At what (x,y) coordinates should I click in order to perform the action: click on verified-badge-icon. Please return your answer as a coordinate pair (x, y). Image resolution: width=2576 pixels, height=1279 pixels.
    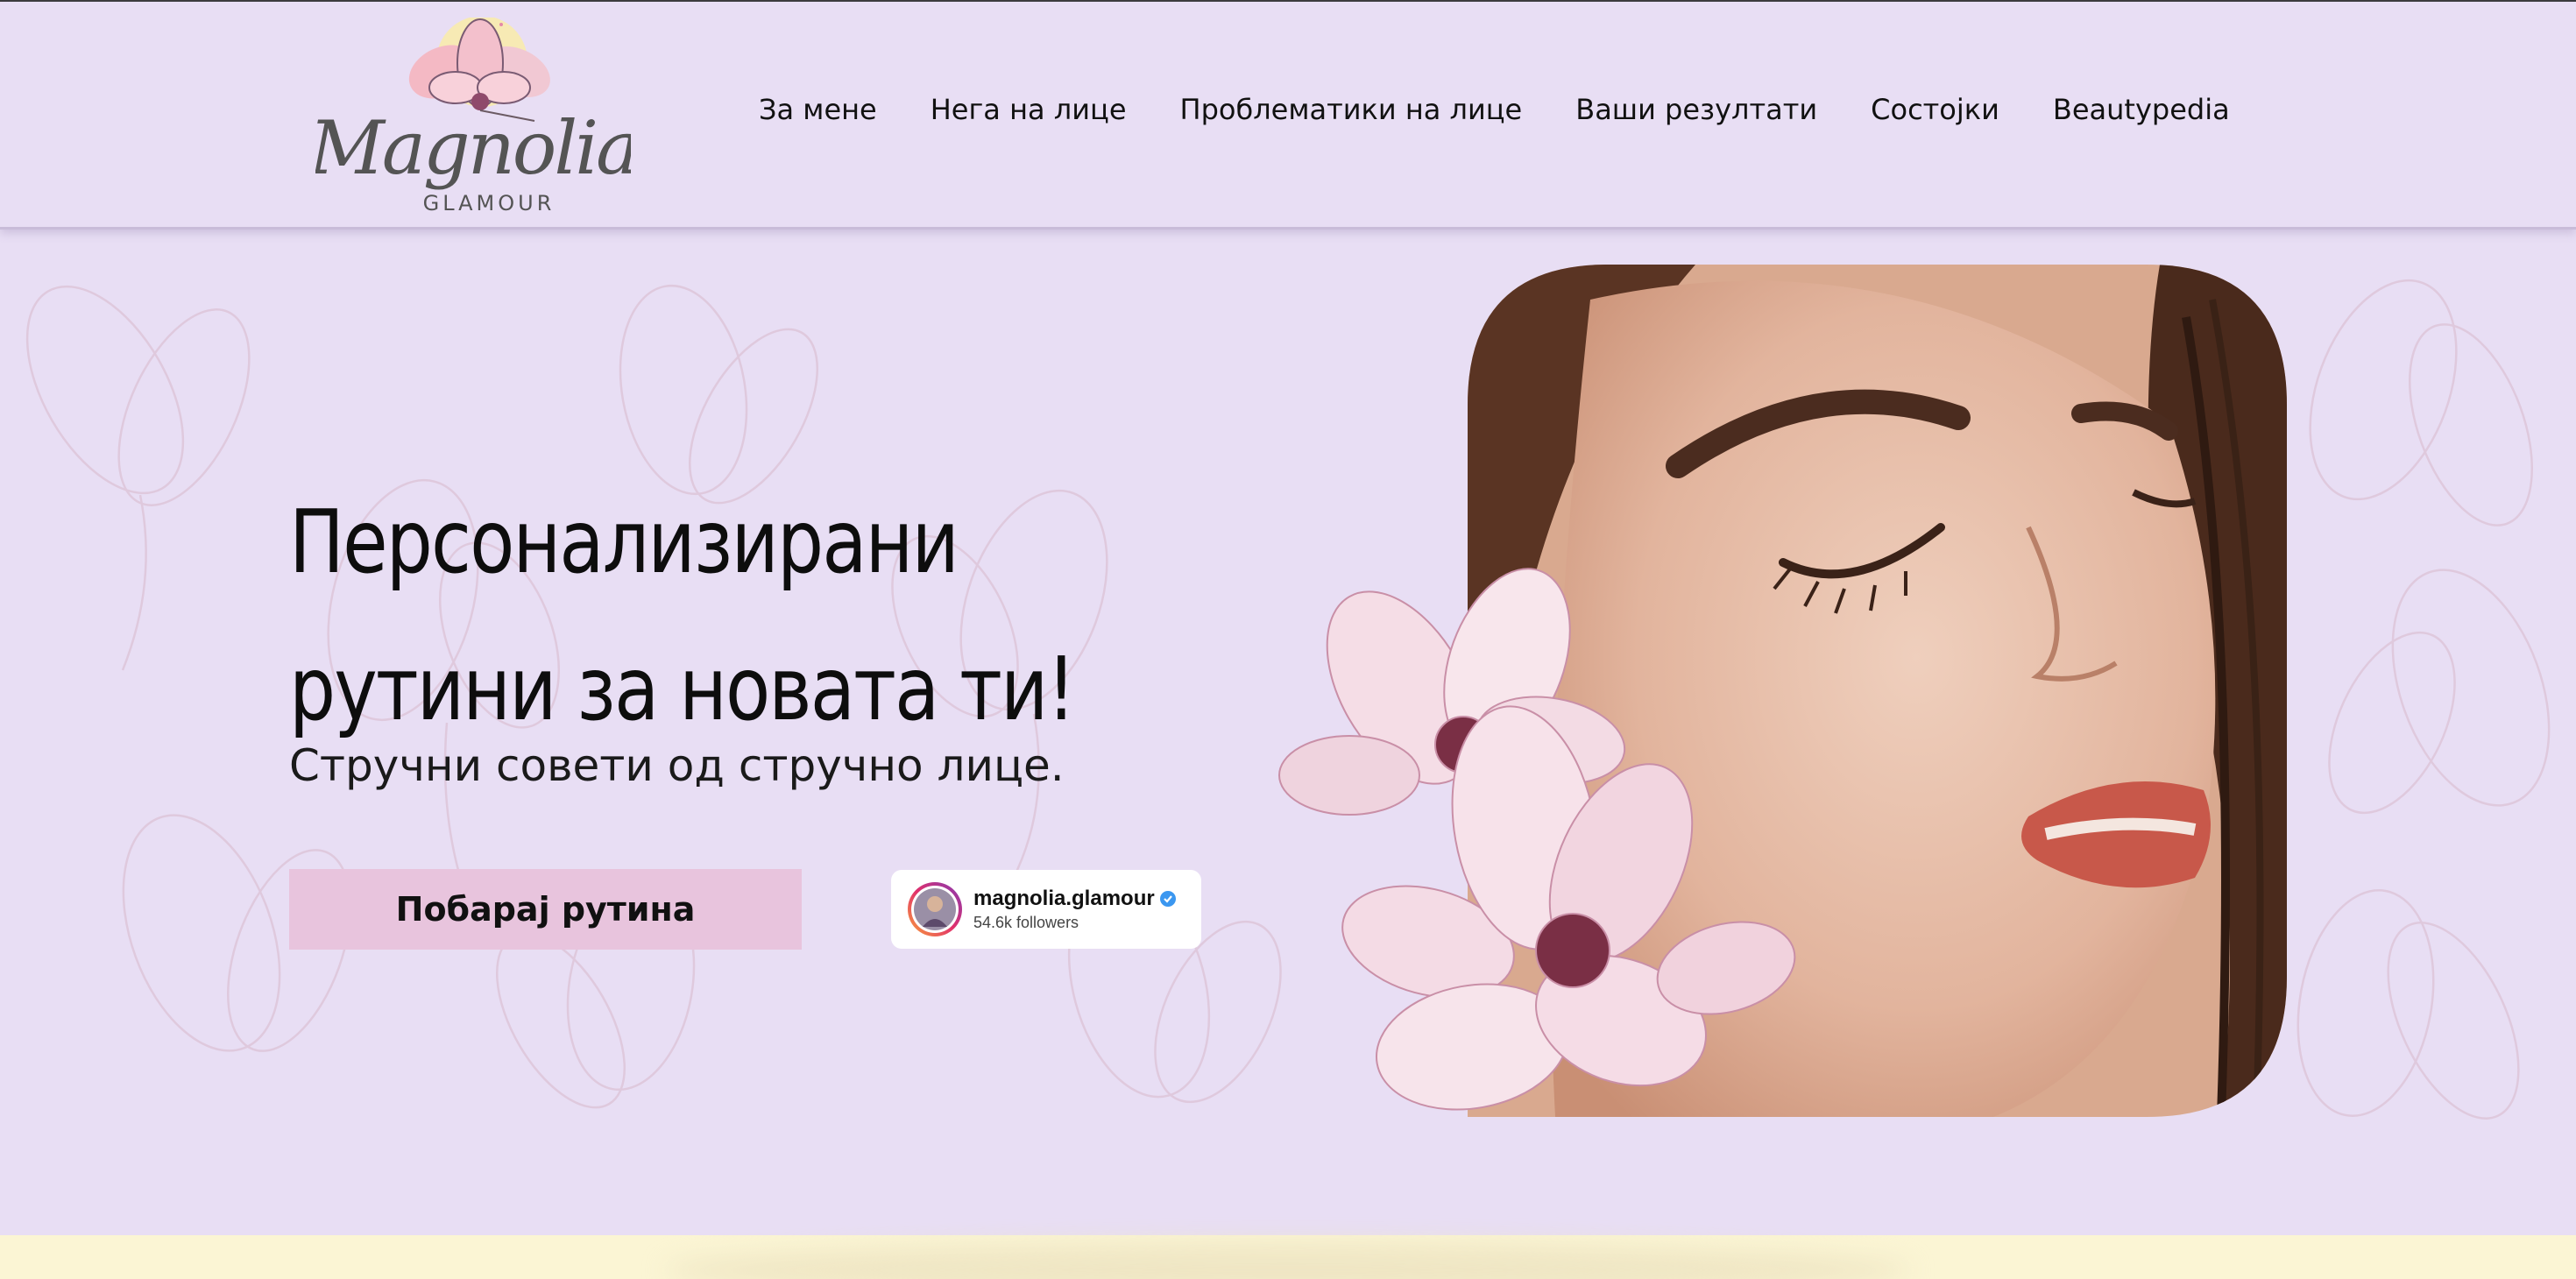
    Looking at the image, I should click on (1167, 899).